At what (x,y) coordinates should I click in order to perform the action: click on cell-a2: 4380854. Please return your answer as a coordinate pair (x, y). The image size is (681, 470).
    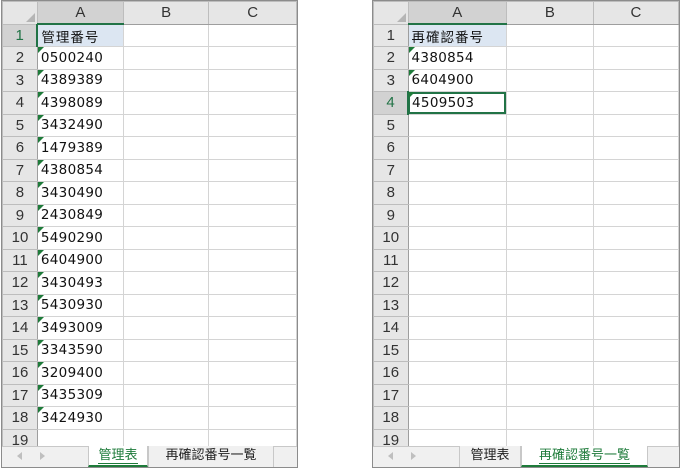
    Looking at the image, I should click on (457, 58).